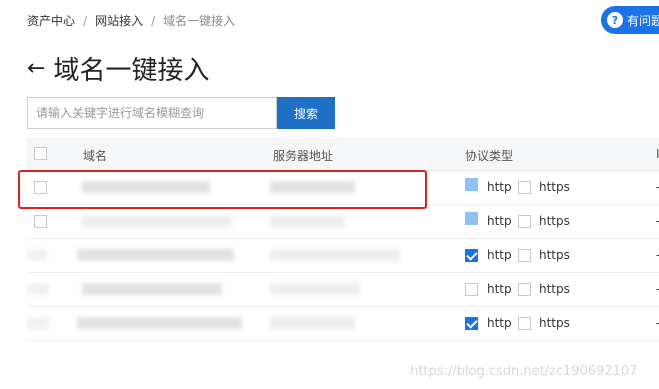 This screenshot has width=659, height=389. What do you see at coordinates (643, 20) in the screenshot?
I see `help-button-label: 有问题` at bounding box center [643, 20].